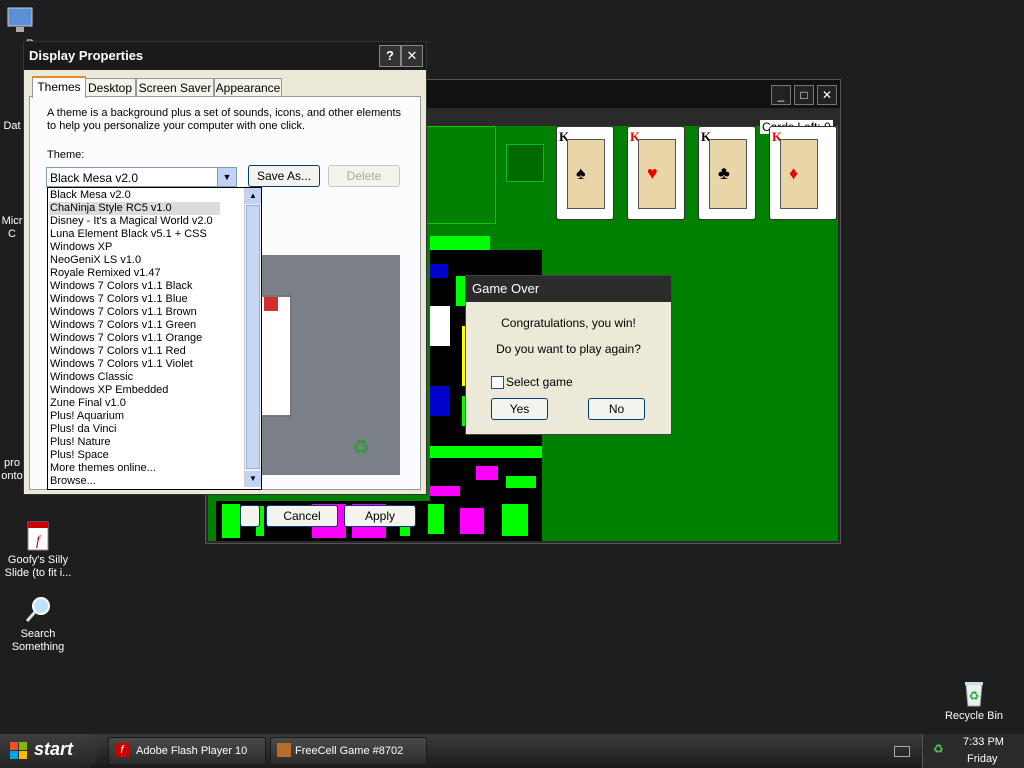  What do you see at coordinates (94, 178) in the screenshot?
I see `theme-select-value: Black Mesa v2.0` at bounding box center [94, 178].